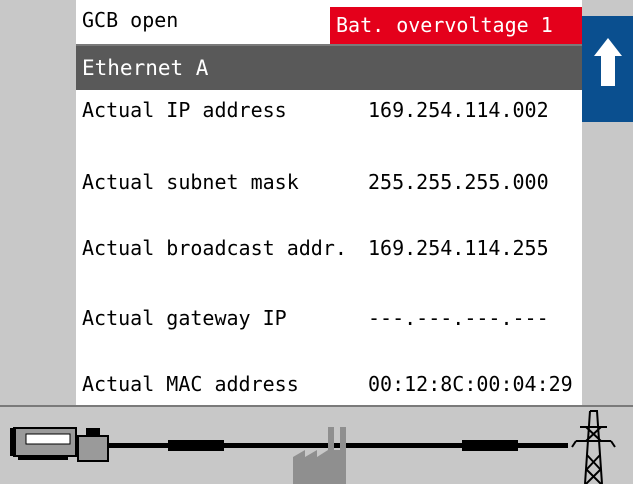 The image size is (633, 484). What do you see at coordinates (329, 386) in the screenshot?
I see `row-mac-address: Actual MAC address 00:12:8C:00:04:29` at bounding box center [329, 386].